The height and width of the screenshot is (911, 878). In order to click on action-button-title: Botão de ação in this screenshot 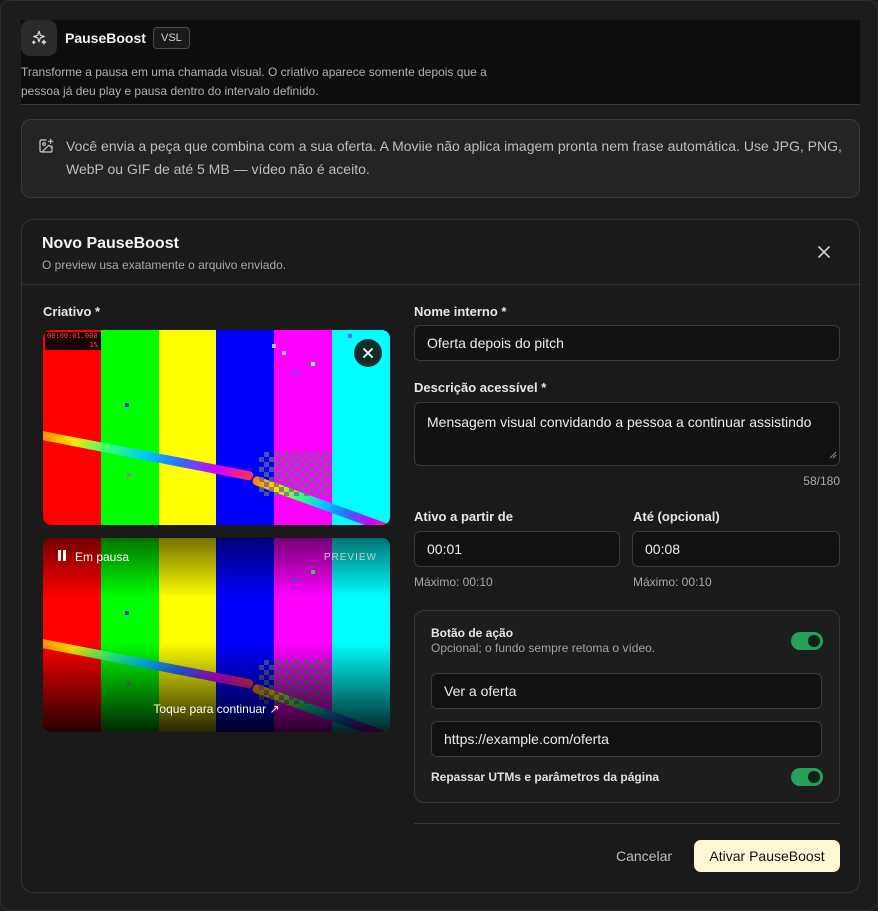, I will do `click(472, 633)`.